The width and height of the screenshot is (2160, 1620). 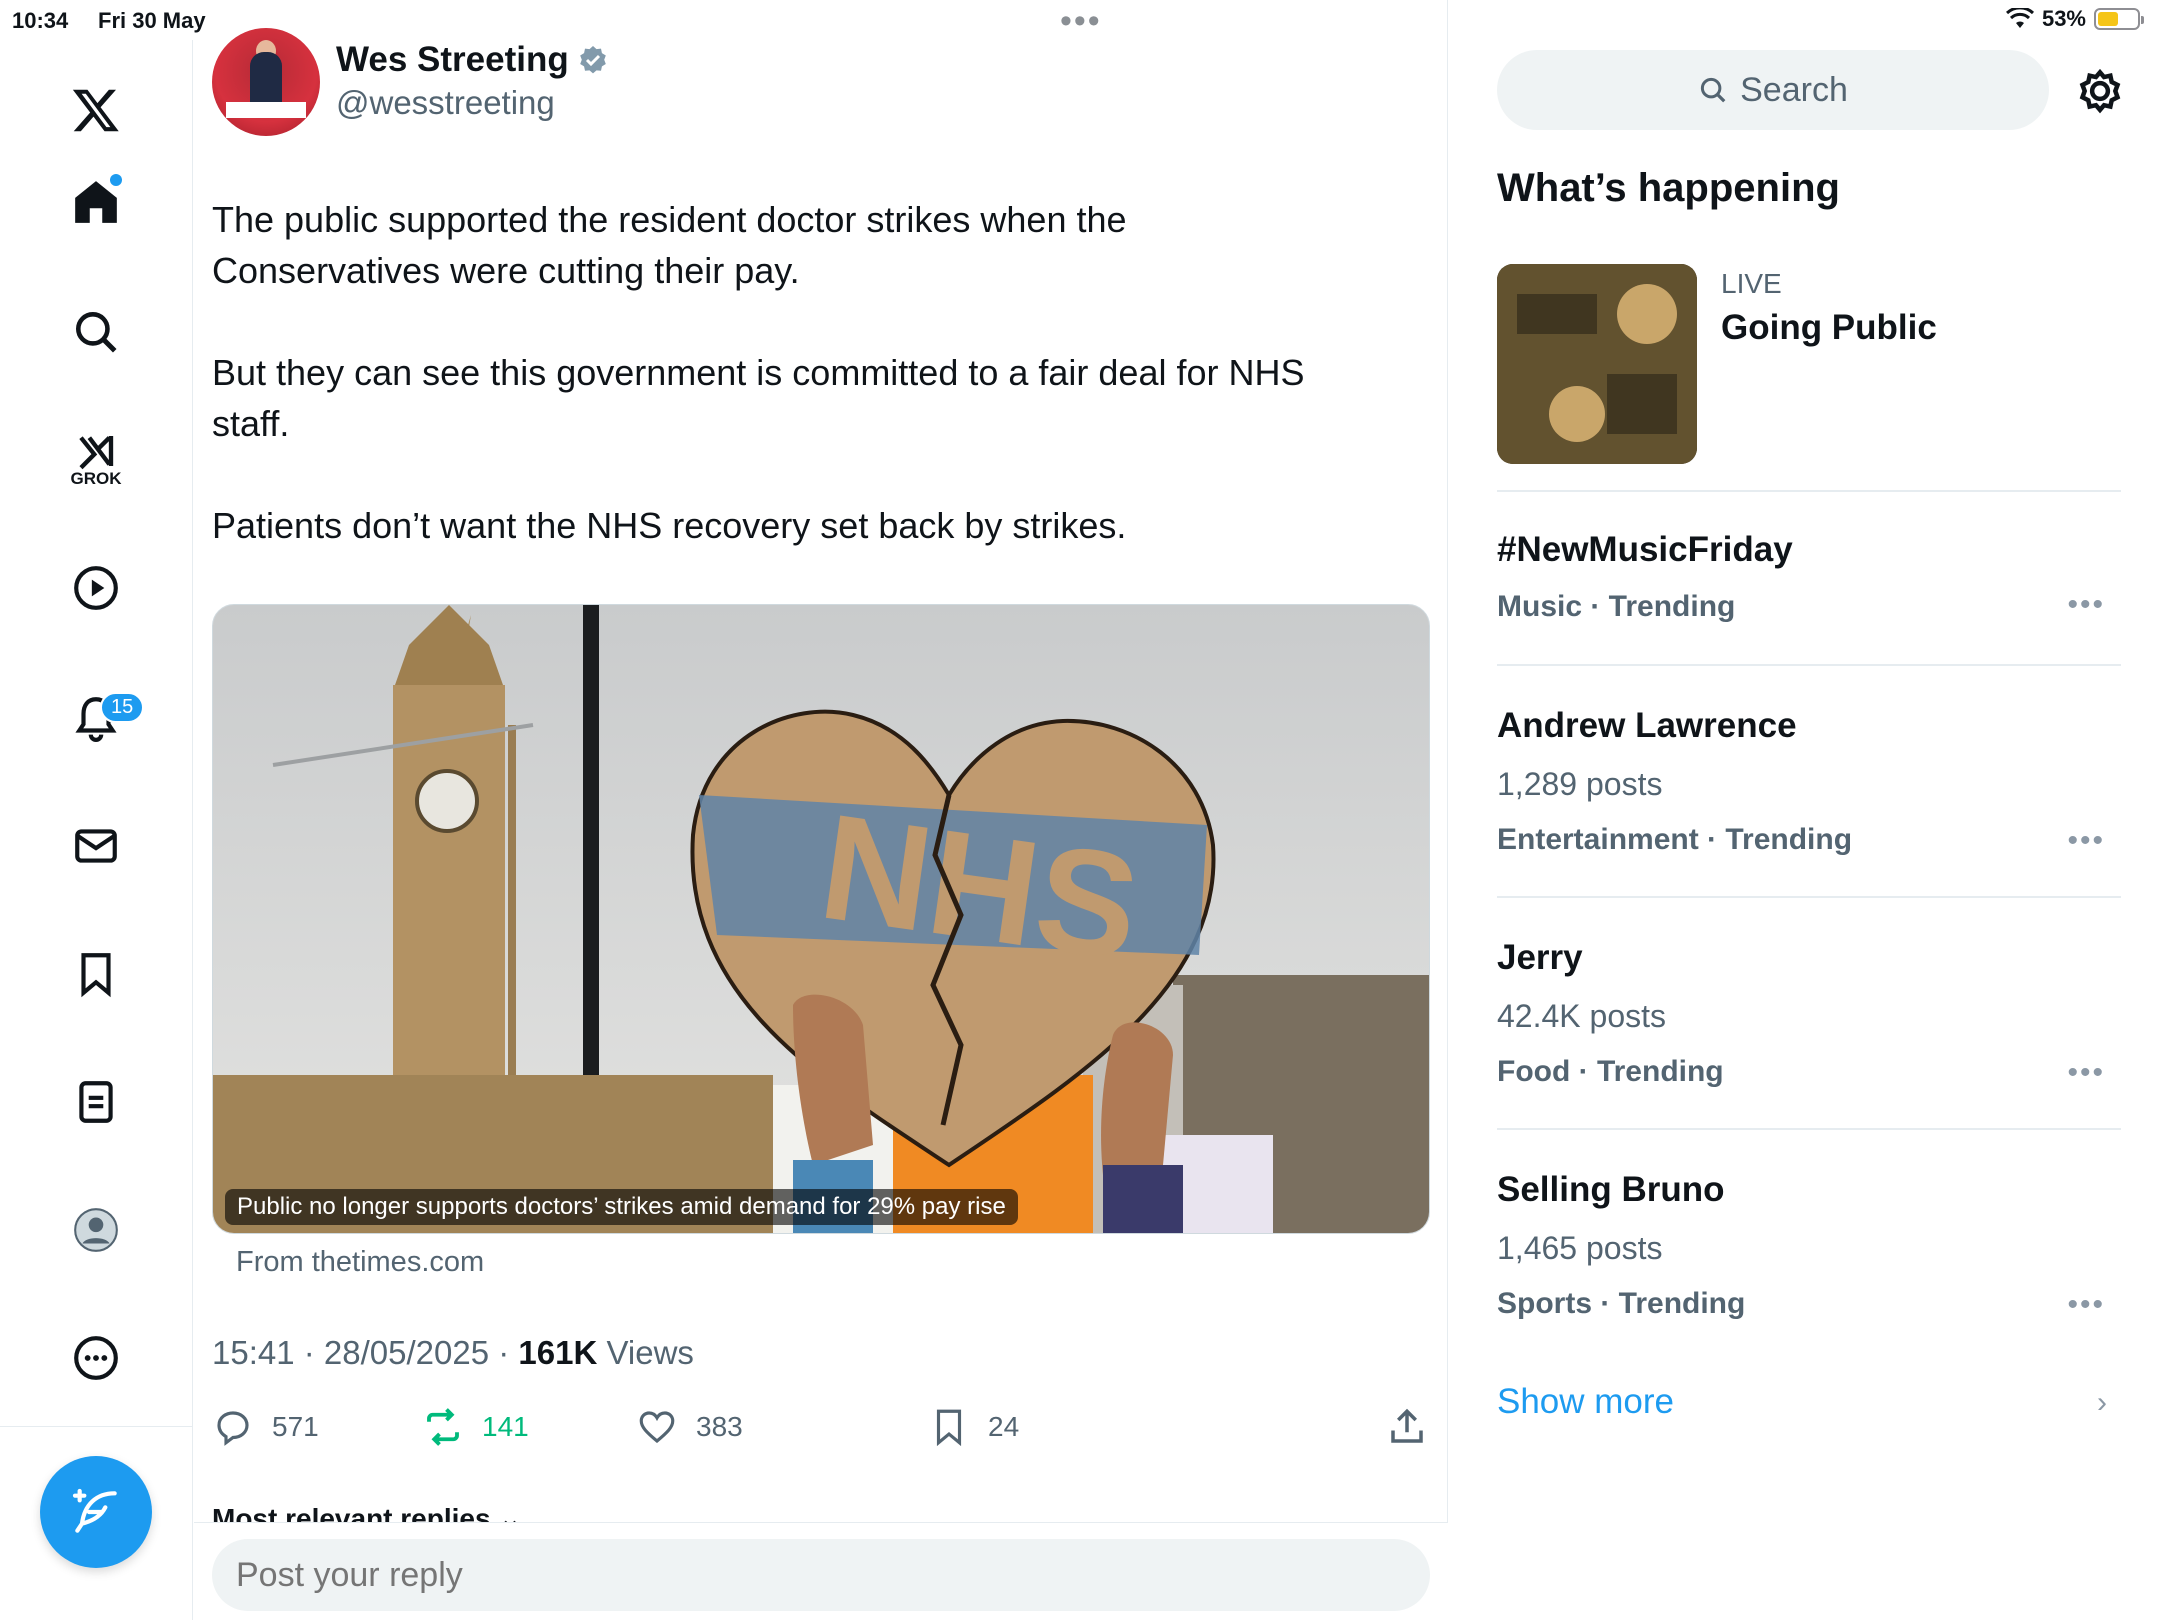 I want to click on trend-posts: 42.4K posts, so click(x=1581, y=1016).